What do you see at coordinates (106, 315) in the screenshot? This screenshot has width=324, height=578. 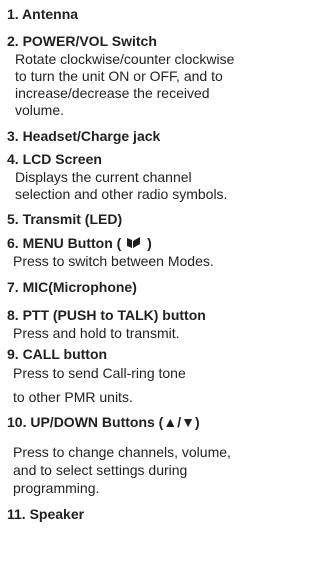 I see `item-8-title: 8. PTT (PUSH to TALK) button` at bounding box center [106, 315].